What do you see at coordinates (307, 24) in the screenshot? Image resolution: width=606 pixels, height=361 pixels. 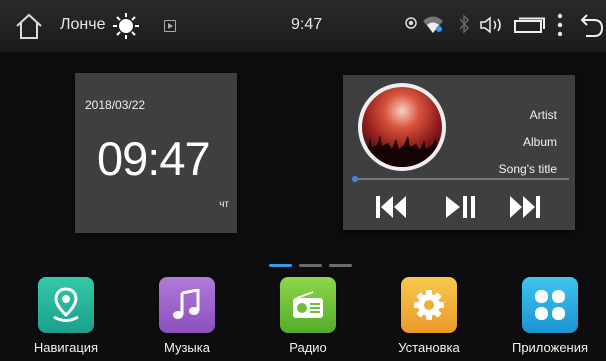 I see `status-time: 9:47` at bounding box center [307, 24].